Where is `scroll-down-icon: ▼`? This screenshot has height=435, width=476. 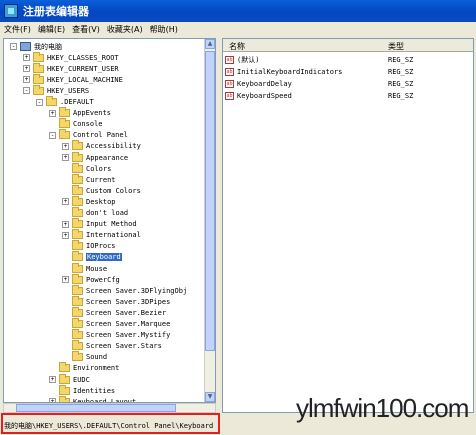
scroll-down-icon: ▼ is located at coordinates (210, 397).